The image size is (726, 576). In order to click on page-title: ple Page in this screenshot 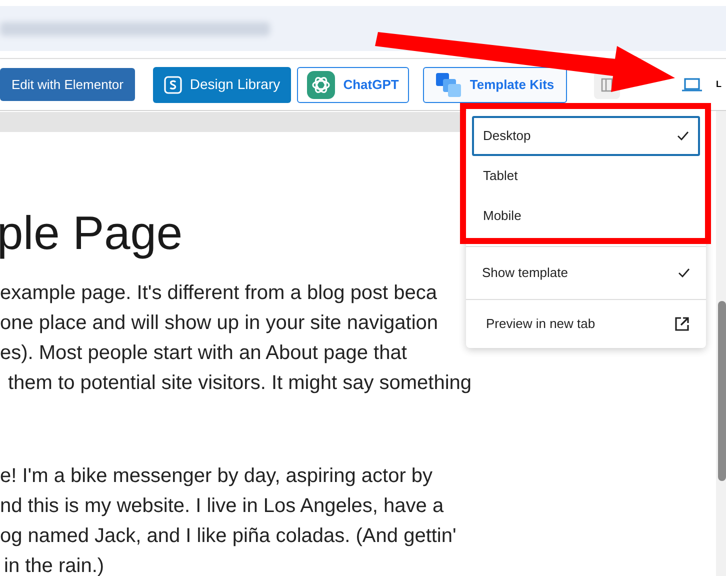, I will do `click(91, 233)`.